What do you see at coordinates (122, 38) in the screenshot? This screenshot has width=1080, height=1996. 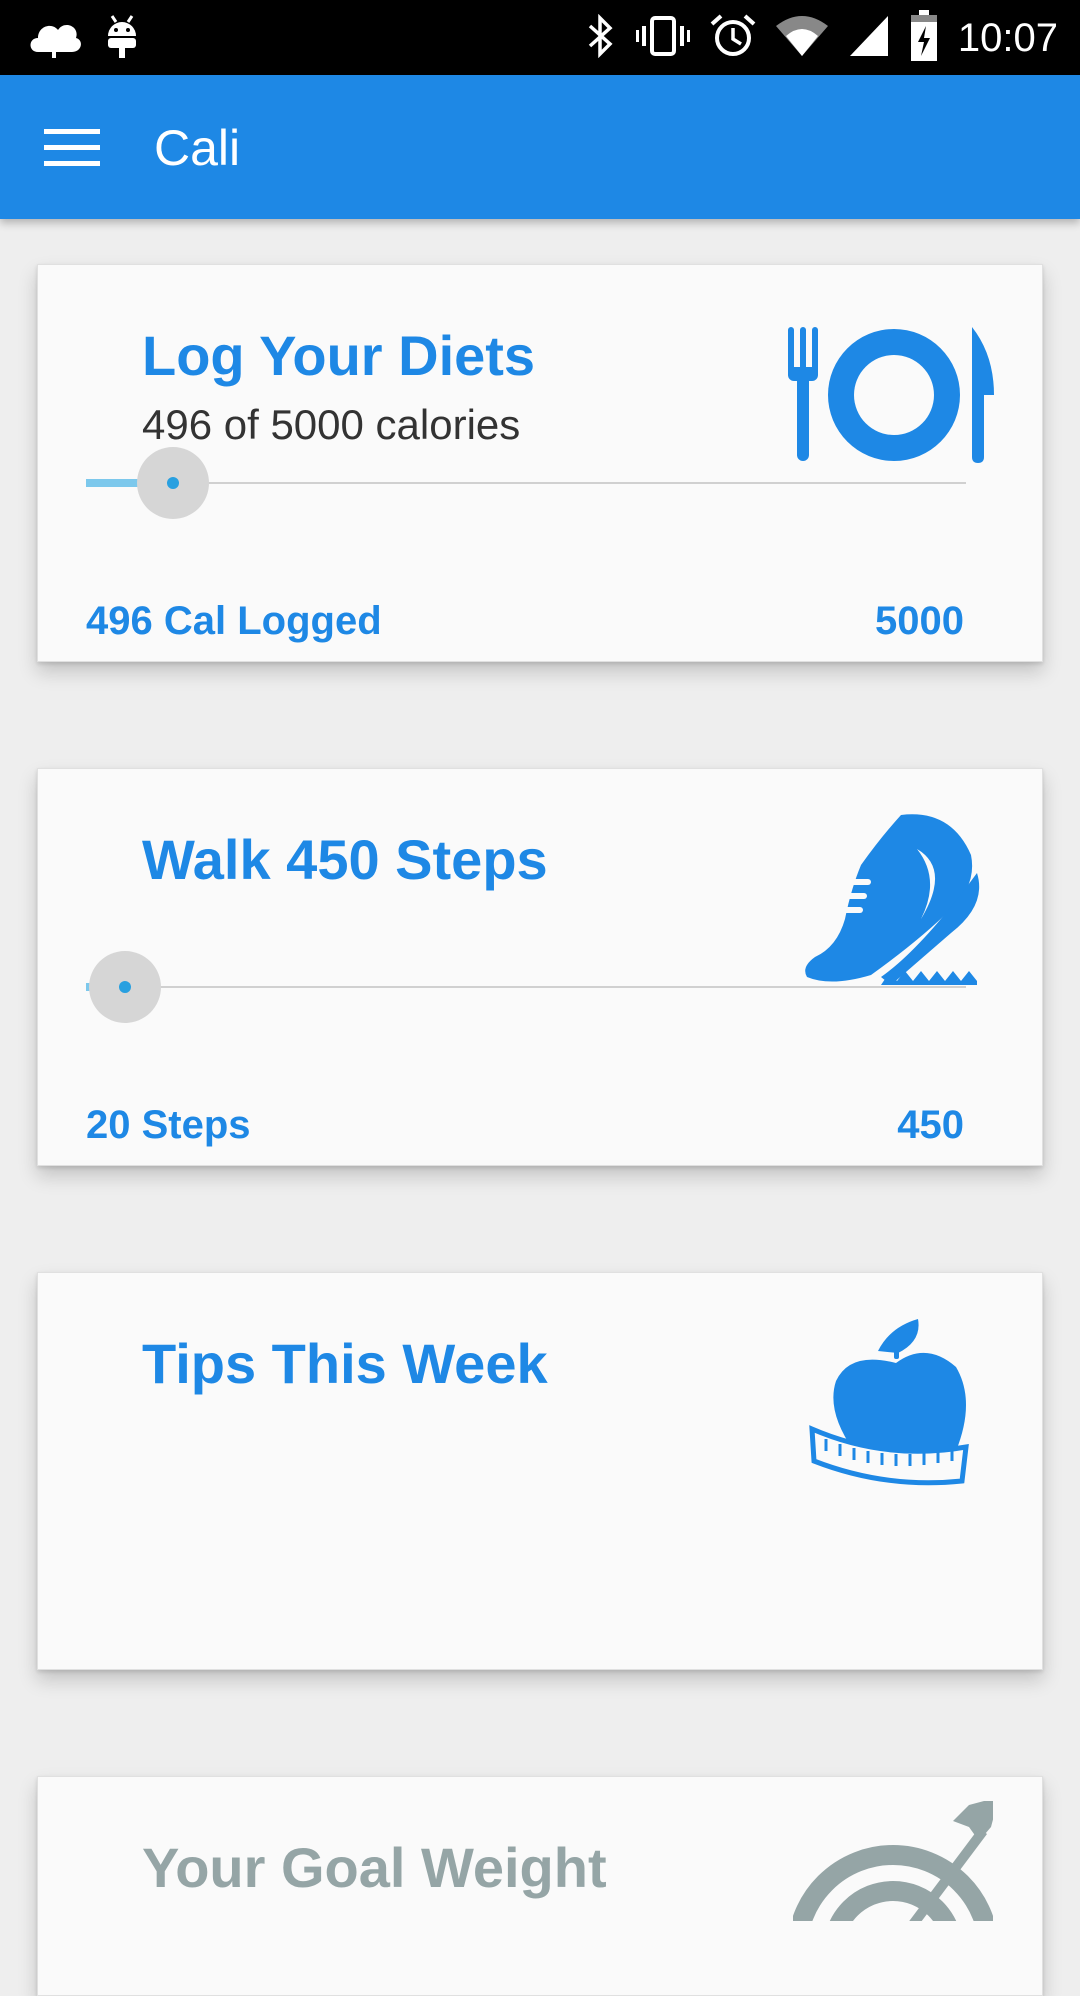 I see `android-icon` at bounding box center [122, 38].